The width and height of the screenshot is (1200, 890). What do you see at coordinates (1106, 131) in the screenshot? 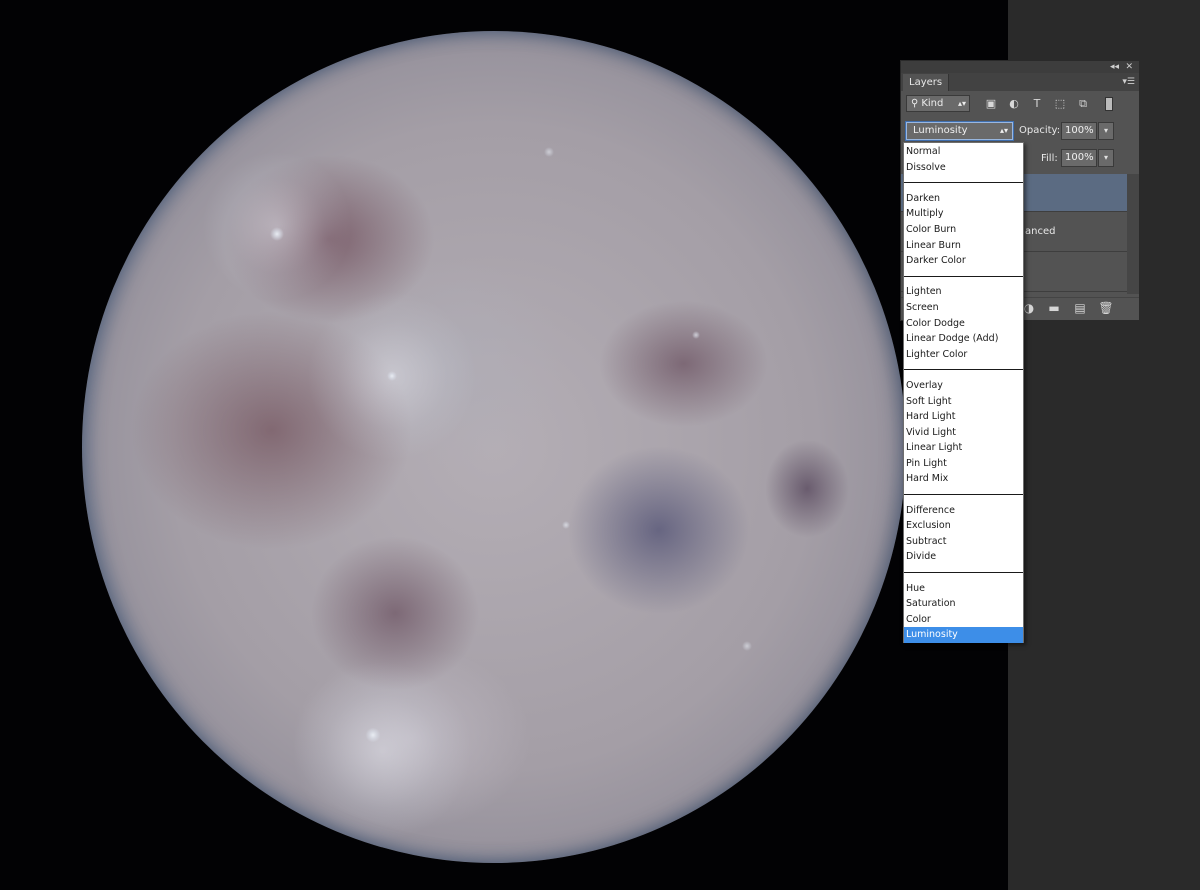
I see `opacity-slider-button: ▾` at bounding box center [1106, 131].